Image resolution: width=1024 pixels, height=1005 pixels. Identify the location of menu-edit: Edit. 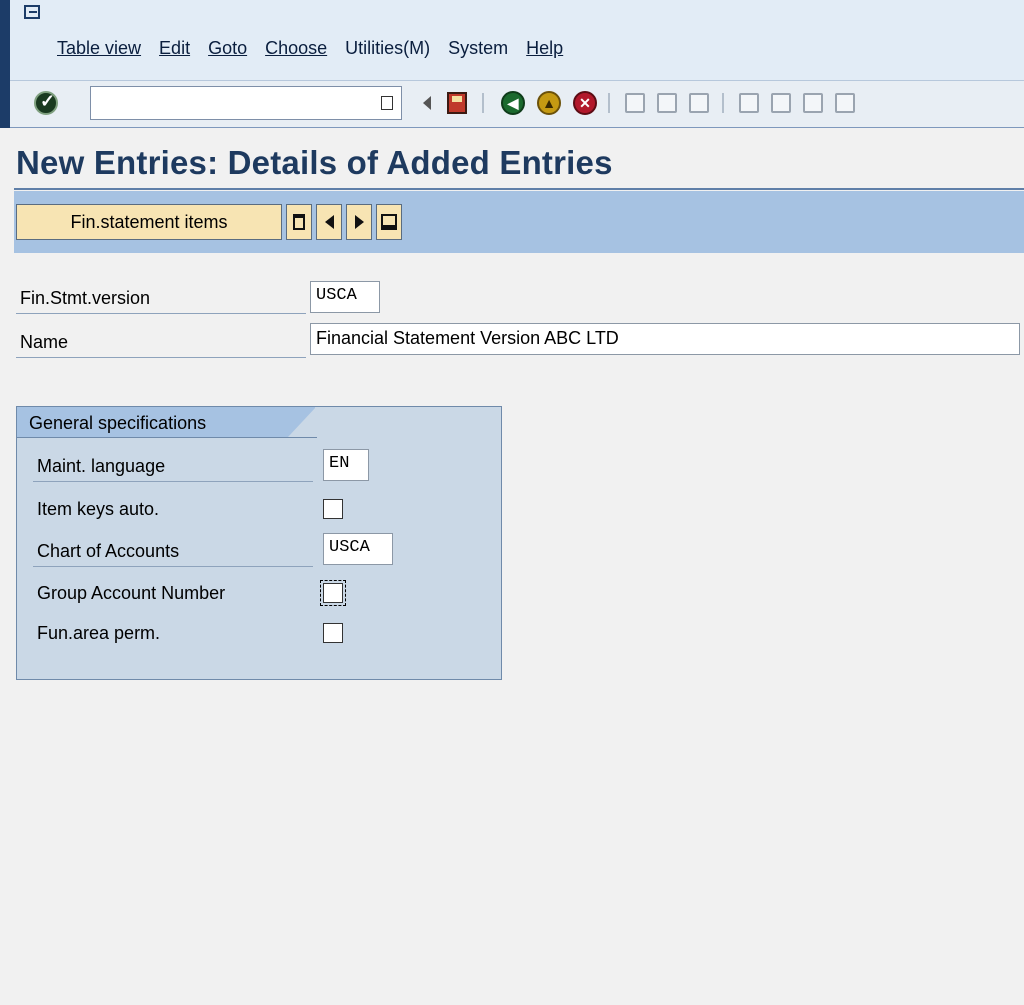
(174, 48).